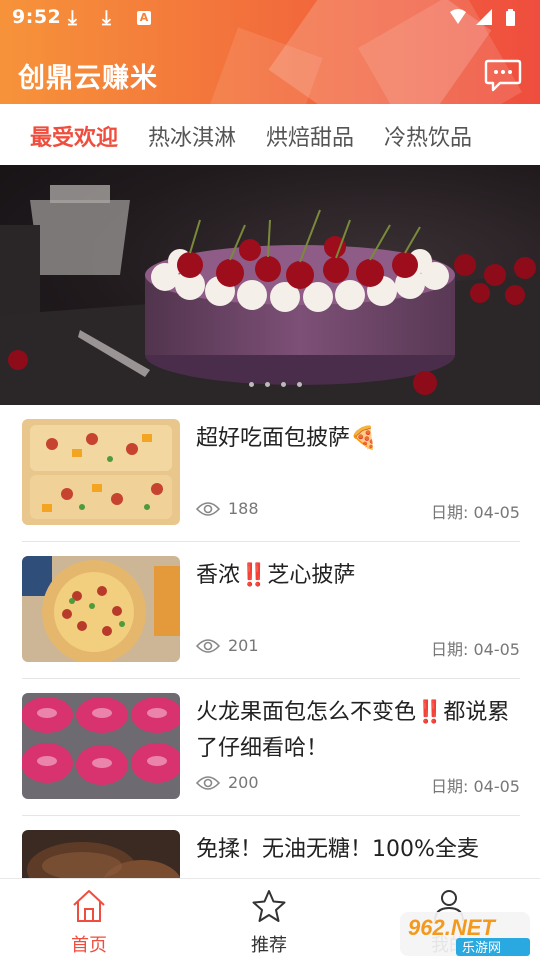 Image resolution: width=540 pixels, height=960 pixels. Describe the element at coordinates (287, 438) in the screenshot. I see `article-title: 超好吃面包披萨🍕` at that location.